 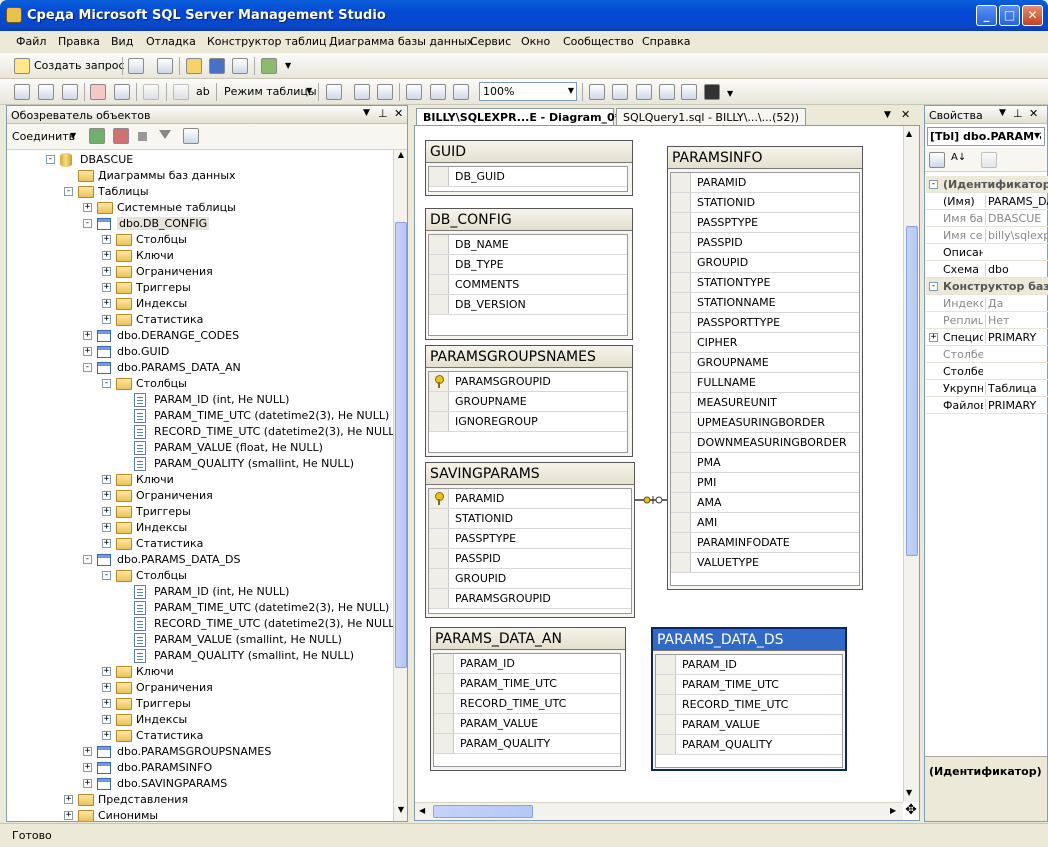 I want to click on open-folder-icon, so click(x=194, y=66).